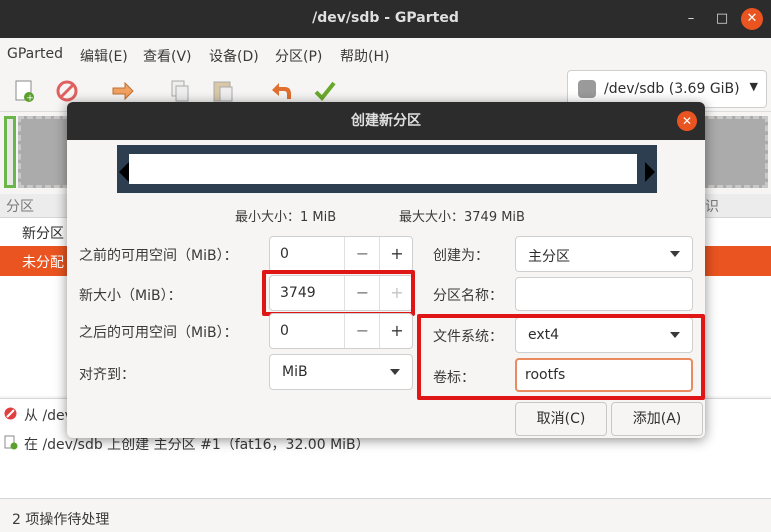 This screenshot has height=532, width=771. Describe the element at coordinates (104, 56) in the screenshot. I see `menu-edit: 编辑(E)` at that location.